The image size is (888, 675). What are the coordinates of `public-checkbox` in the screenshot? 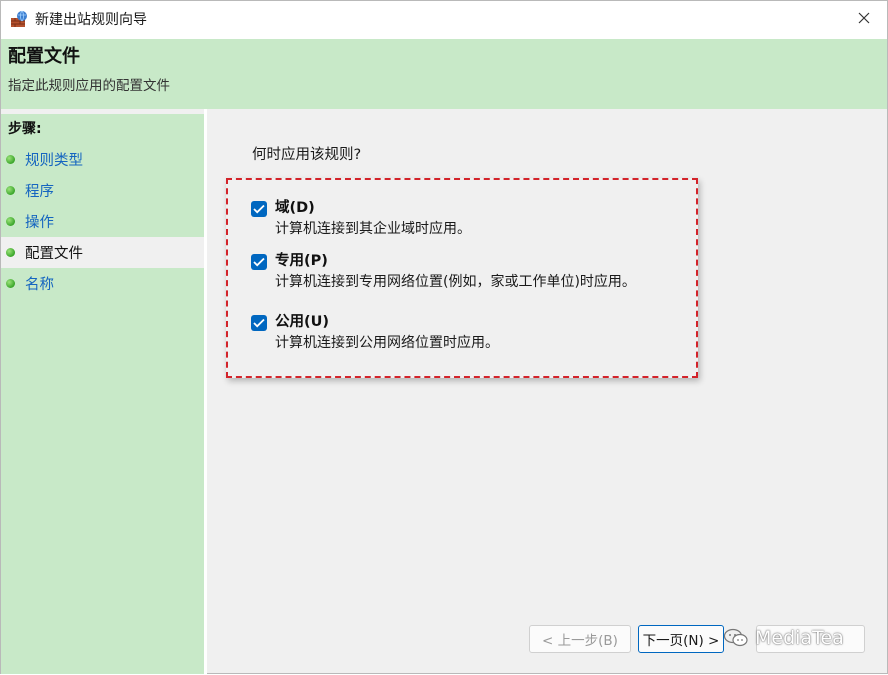 It's located at (259, 323).